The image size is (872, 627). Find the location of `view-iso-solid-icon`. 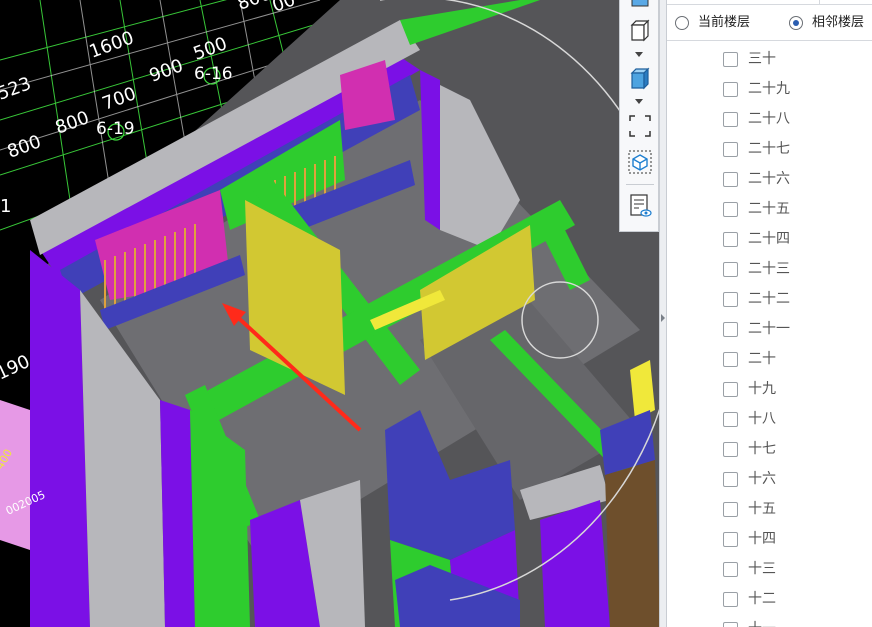

view-iso-solid-icon is located at coordinates (640, 78).